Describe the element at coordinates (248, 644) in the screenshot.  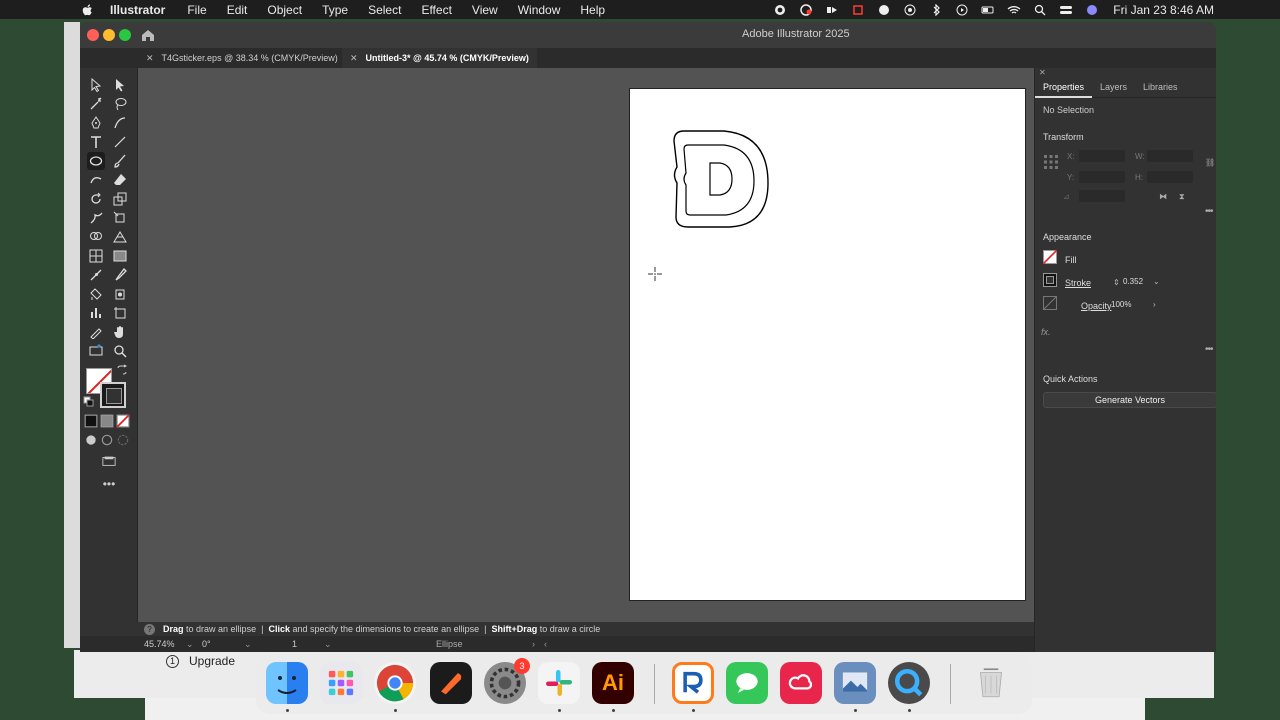
I see `rotation-dropdown-icon: ⌄` at that location.